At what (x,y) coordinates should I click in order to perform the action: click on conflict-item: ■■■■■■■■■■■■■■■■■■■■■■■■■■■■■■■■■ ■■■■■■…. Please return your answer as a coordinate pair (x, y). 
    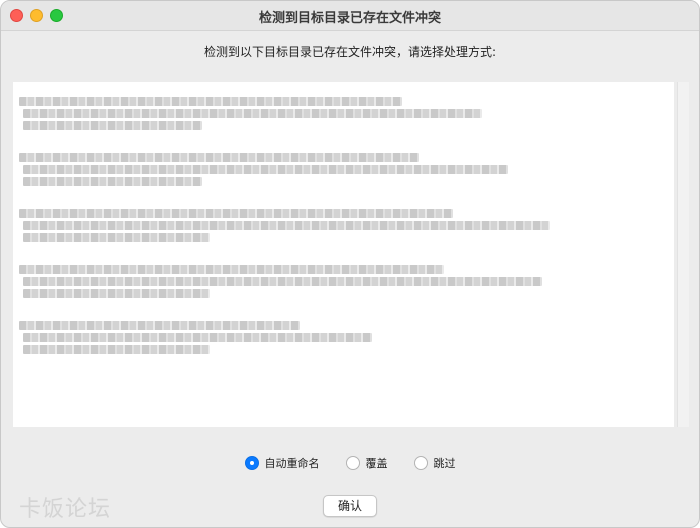
    Looking at the image, I should click on (195, 333).